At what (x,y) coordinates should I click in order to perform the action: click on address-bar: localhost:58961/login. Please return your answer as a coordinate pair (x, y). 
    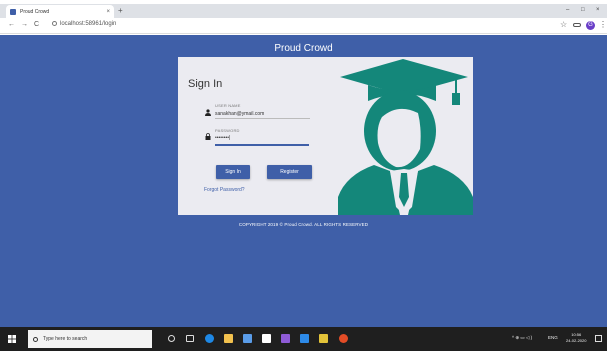
    Looking at the image, I should click on (84, 24).